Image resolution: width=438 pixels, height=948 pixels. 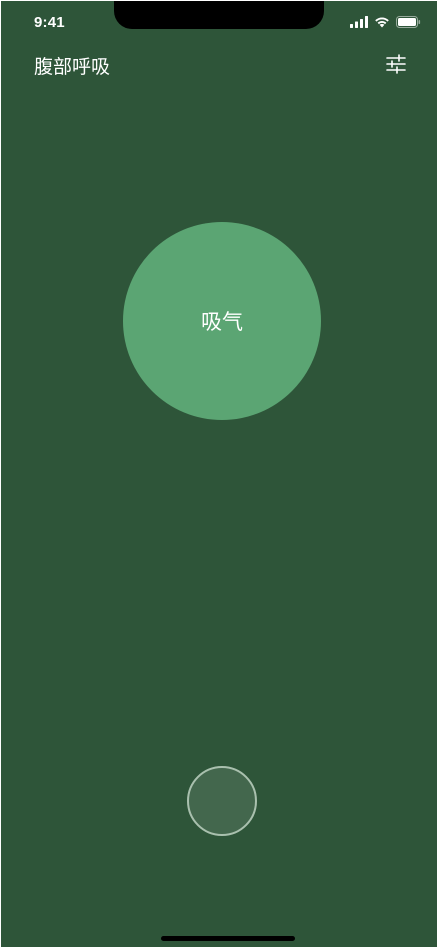 What do you see at coordinates (72, 67) in the screenshot?
I see `page-title: 腹部呼吸` at bounding box center [72, 67].